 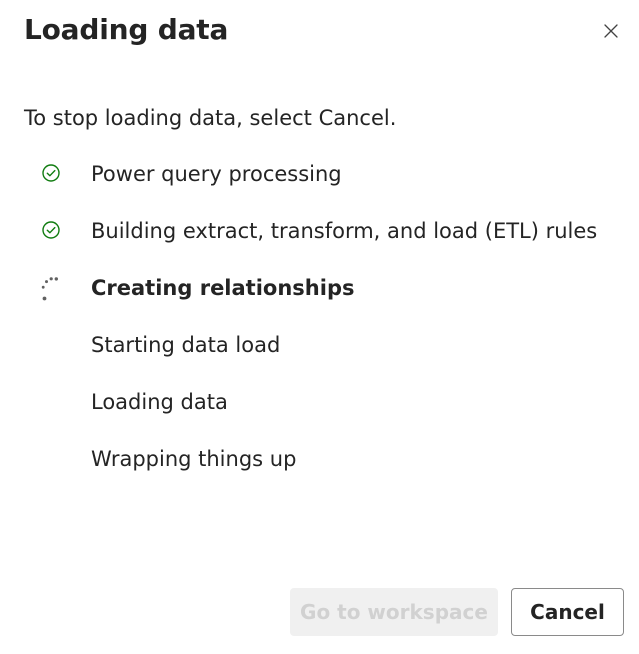 I want to click on close-button, so click(x=611, y=33).